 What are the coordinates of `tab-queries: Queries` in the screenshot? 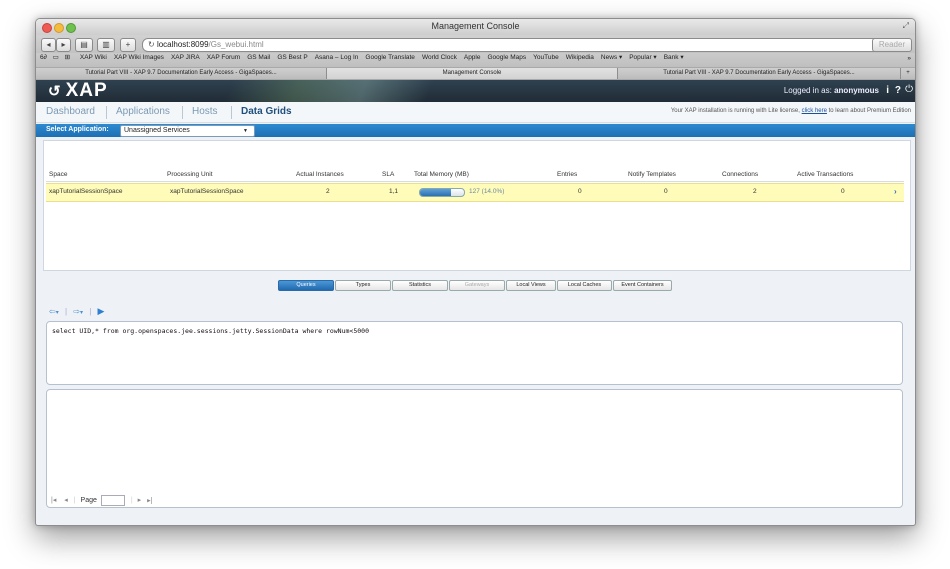 It's located at (306, 285).